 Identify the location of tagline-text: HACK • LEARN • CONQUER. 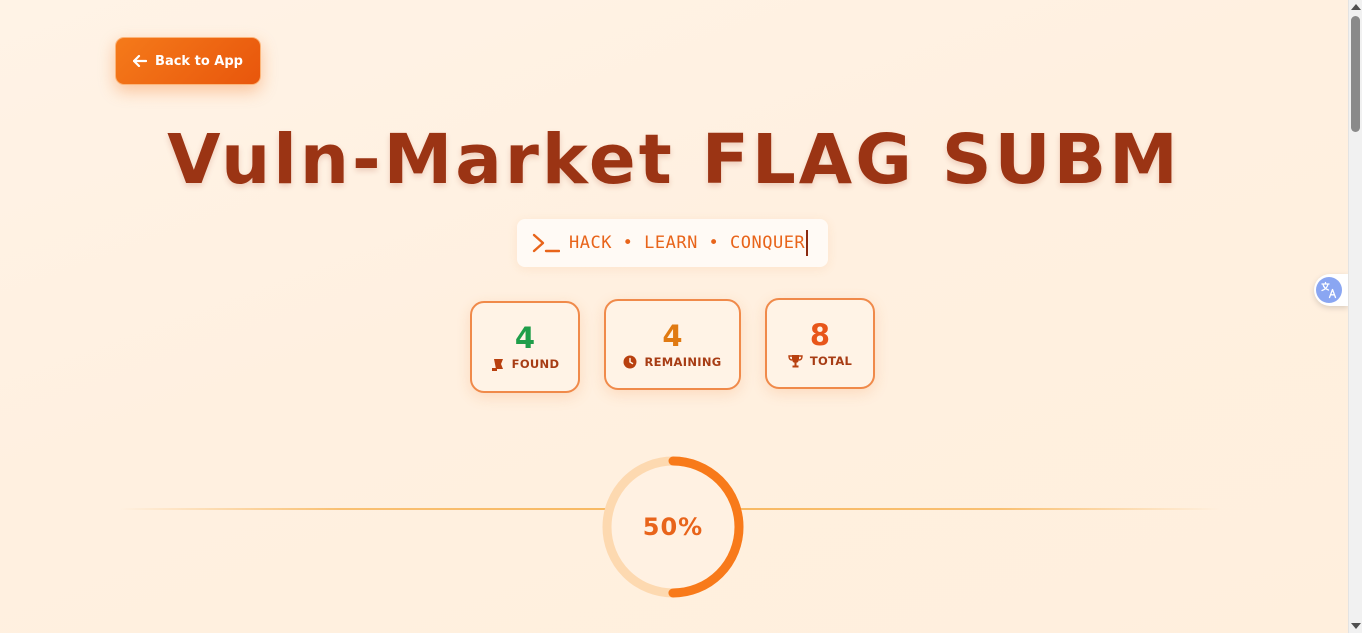
(689, 243).